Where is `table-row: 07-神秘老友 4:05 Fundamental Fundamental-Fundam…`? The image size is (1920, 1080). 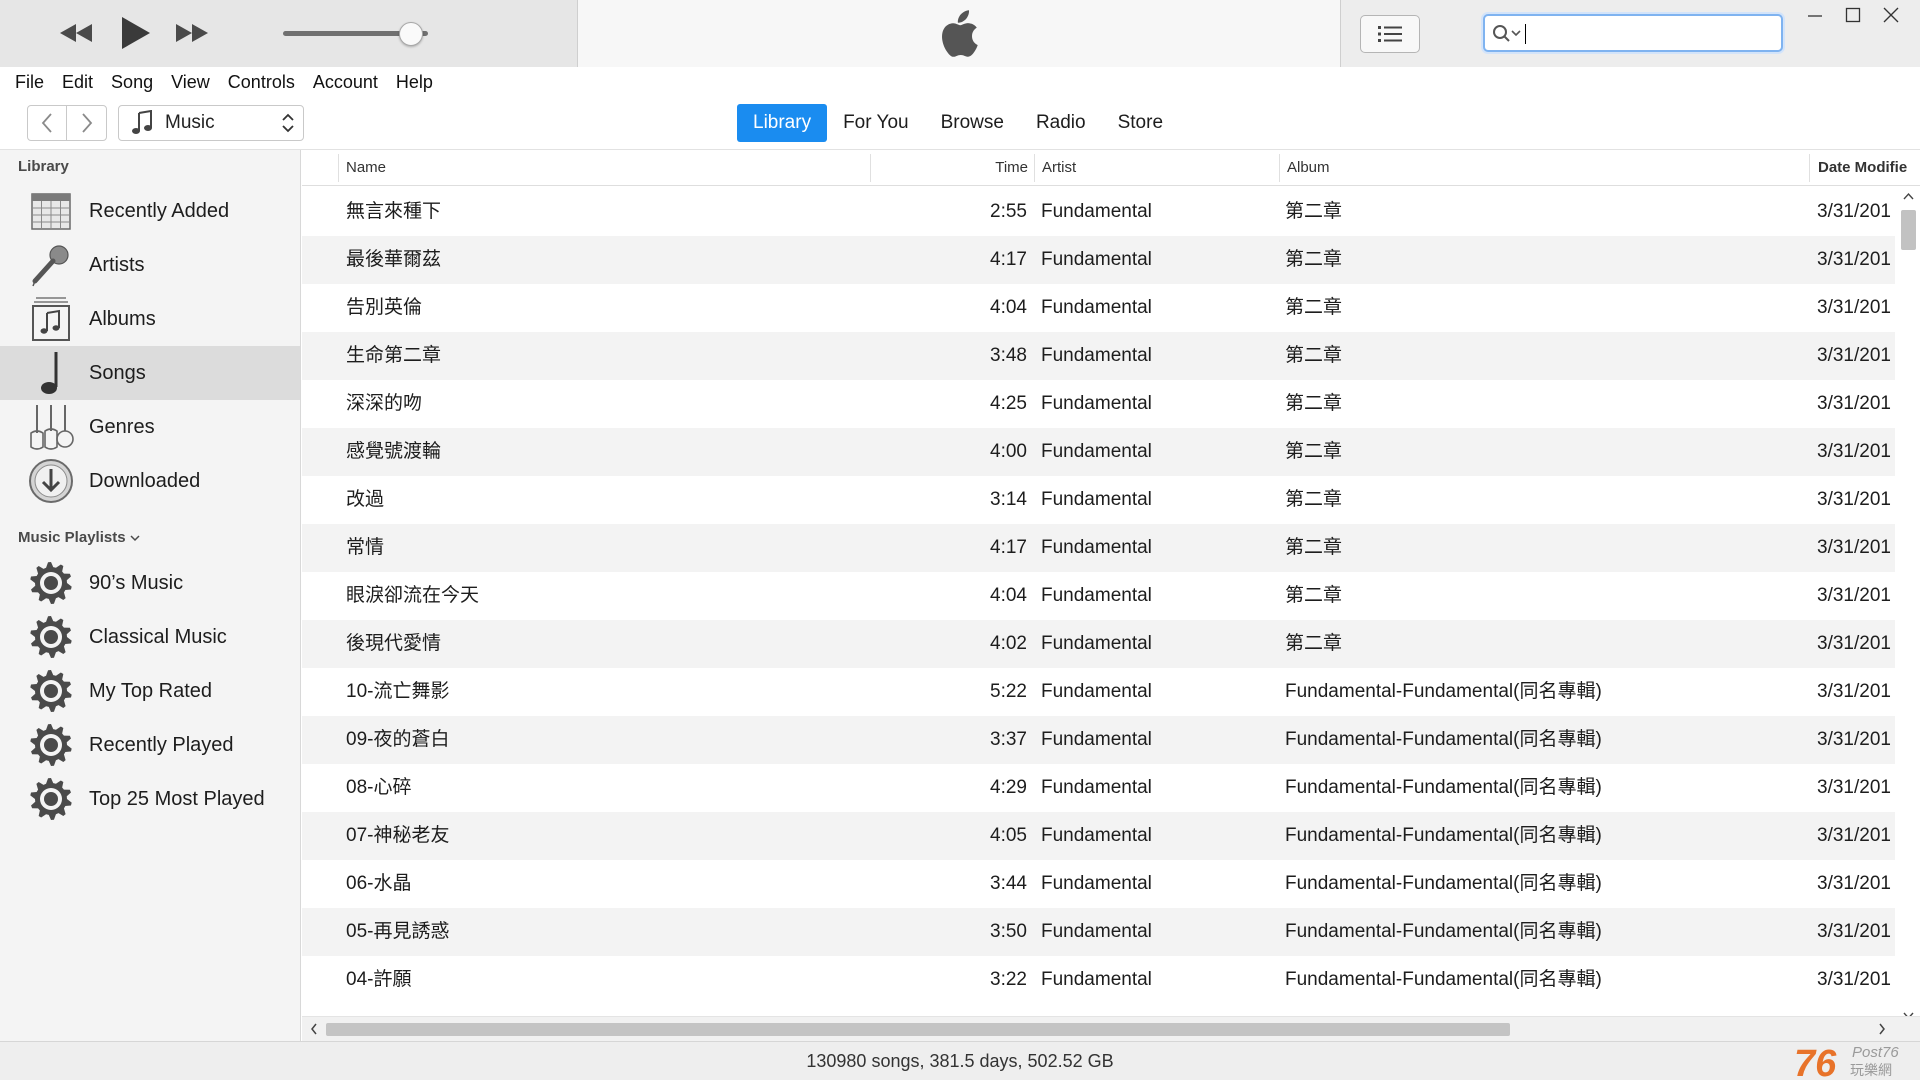
table-row: 07-神秘老友 4:05 Fundamental Fundamental-Fundam… is located at coordinates (1098, 836).